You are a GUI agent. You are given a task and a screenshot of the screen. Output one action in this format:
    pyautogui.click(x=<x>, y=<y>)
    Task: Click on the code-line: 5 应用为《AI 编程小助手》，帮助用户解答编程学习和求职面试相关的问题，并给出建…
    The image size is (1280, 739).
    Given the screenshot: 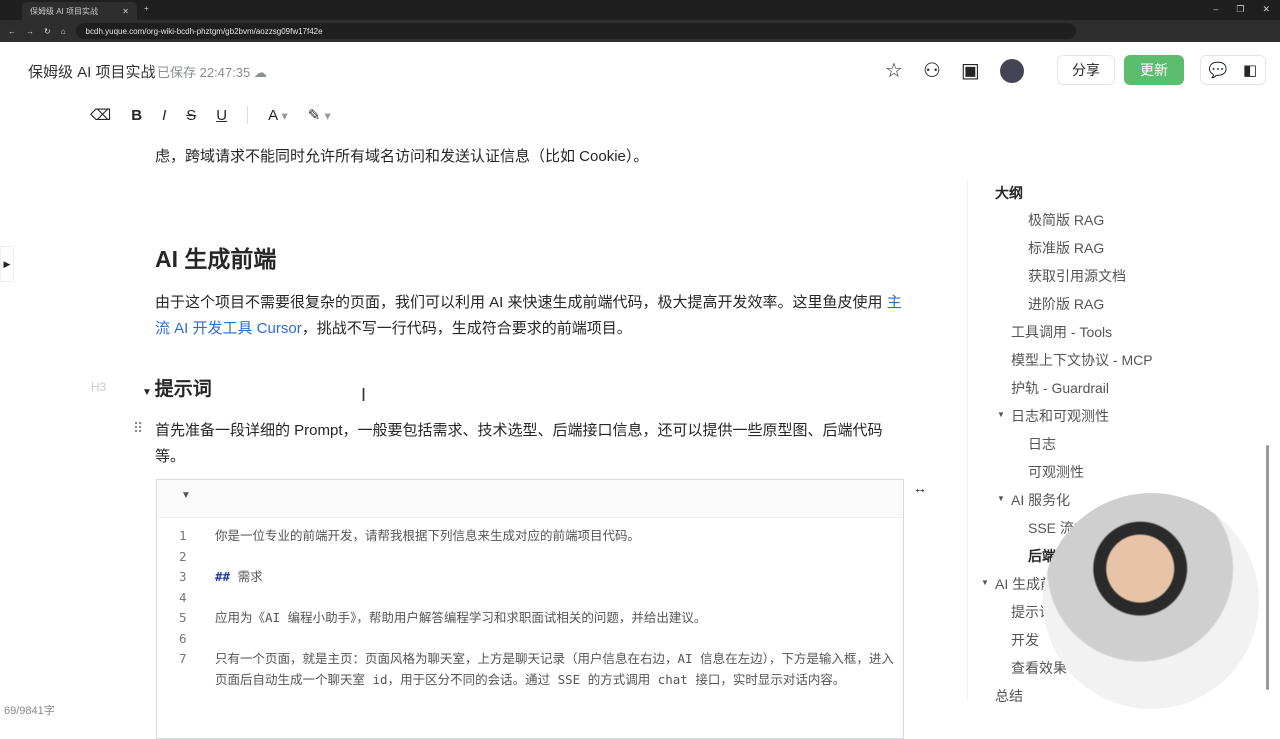 What is the action you would take?
    pyautogui.click(x=530, y=618)
    